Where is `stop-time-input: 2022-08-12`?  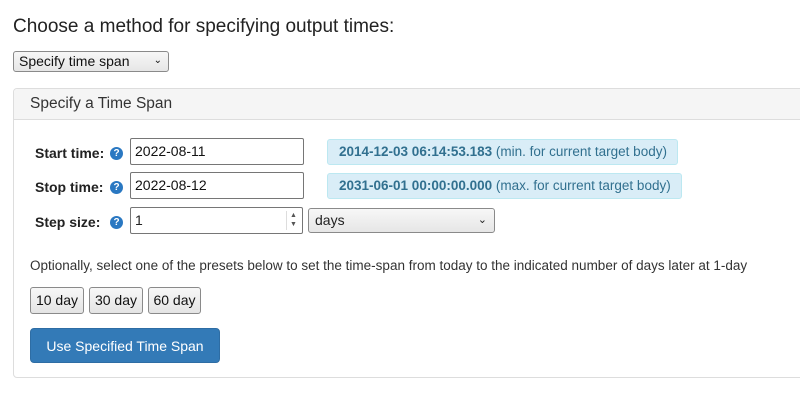 stop-time-input: 2022-08-12 is located at coordinates (217, 185).